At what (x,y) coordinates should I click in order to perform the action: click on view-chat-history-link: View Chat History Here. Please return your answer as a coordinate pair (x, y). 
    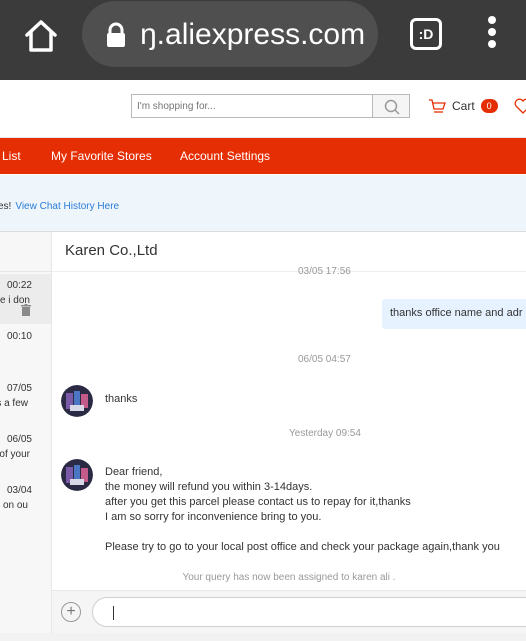
    Looking at the image, I should click on (67, 206).